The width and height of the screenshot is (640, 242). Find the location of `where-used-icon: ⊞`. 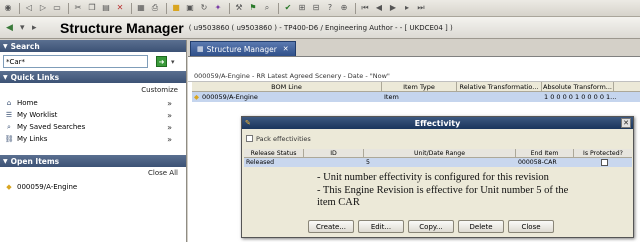

where-used-icon: ⊞ is located at coordinates (302, 8).